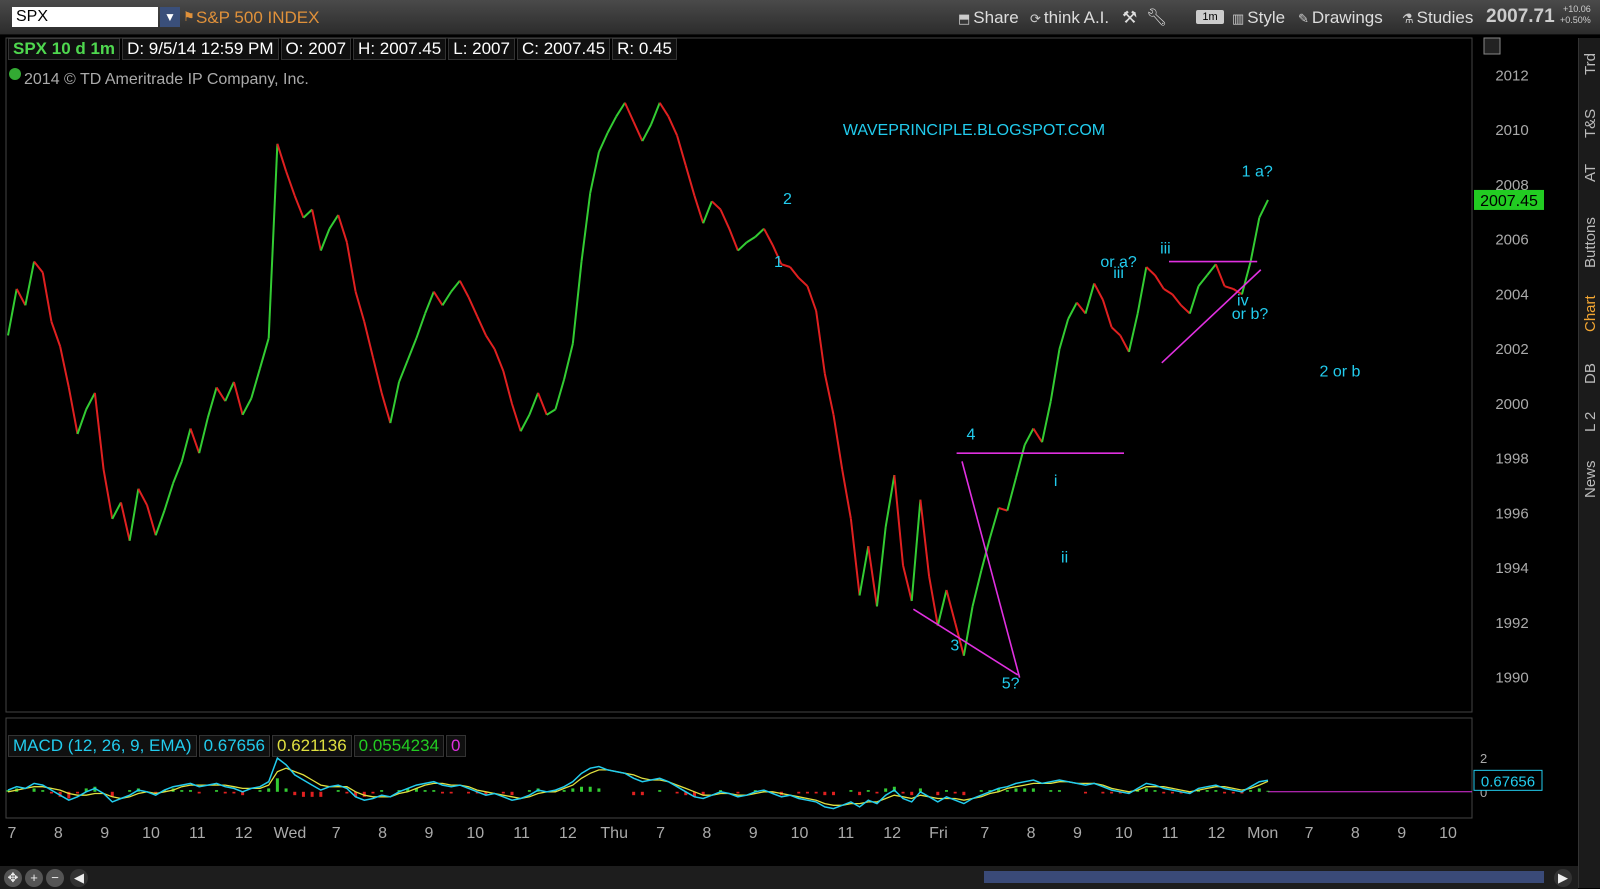 Image resolution: width=1600 pixels, height=889 pixels. Describe the element at coordinates (1590, 242) in the screenshot. I see `right-tab-buttons: Buttons` at that location.